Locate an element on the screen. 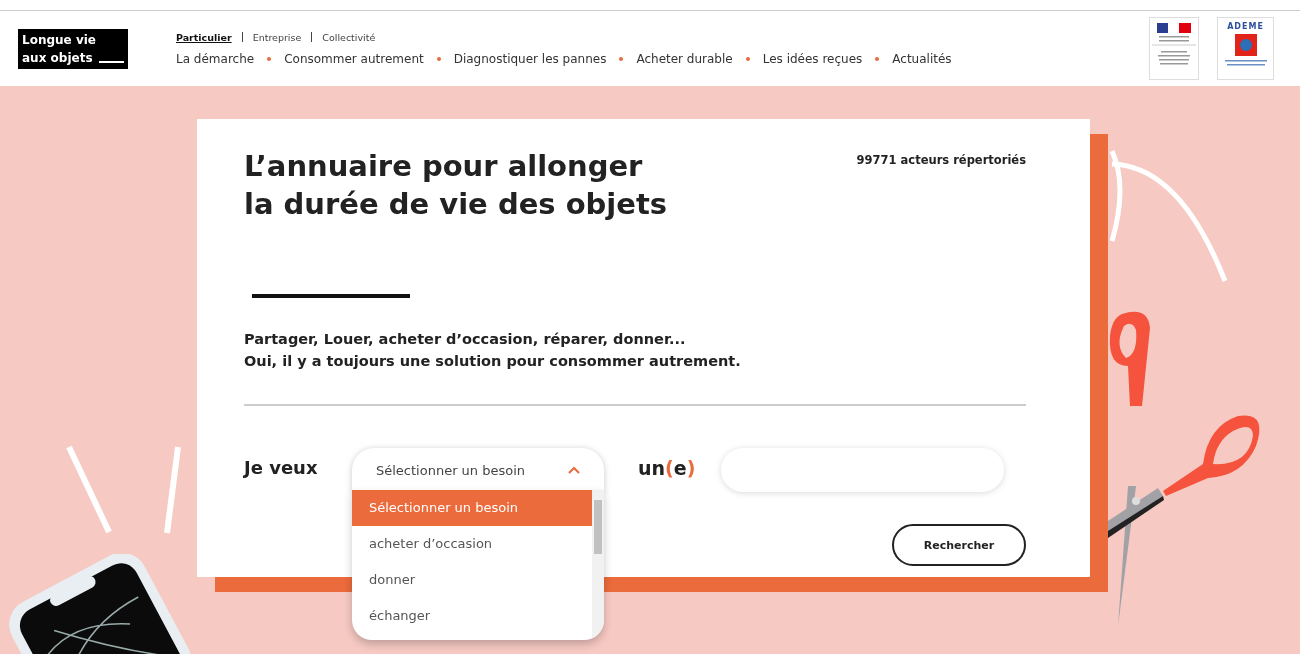 This screenshot has height=655, width=1300. scrollbar is located at coordinates (598, 565).